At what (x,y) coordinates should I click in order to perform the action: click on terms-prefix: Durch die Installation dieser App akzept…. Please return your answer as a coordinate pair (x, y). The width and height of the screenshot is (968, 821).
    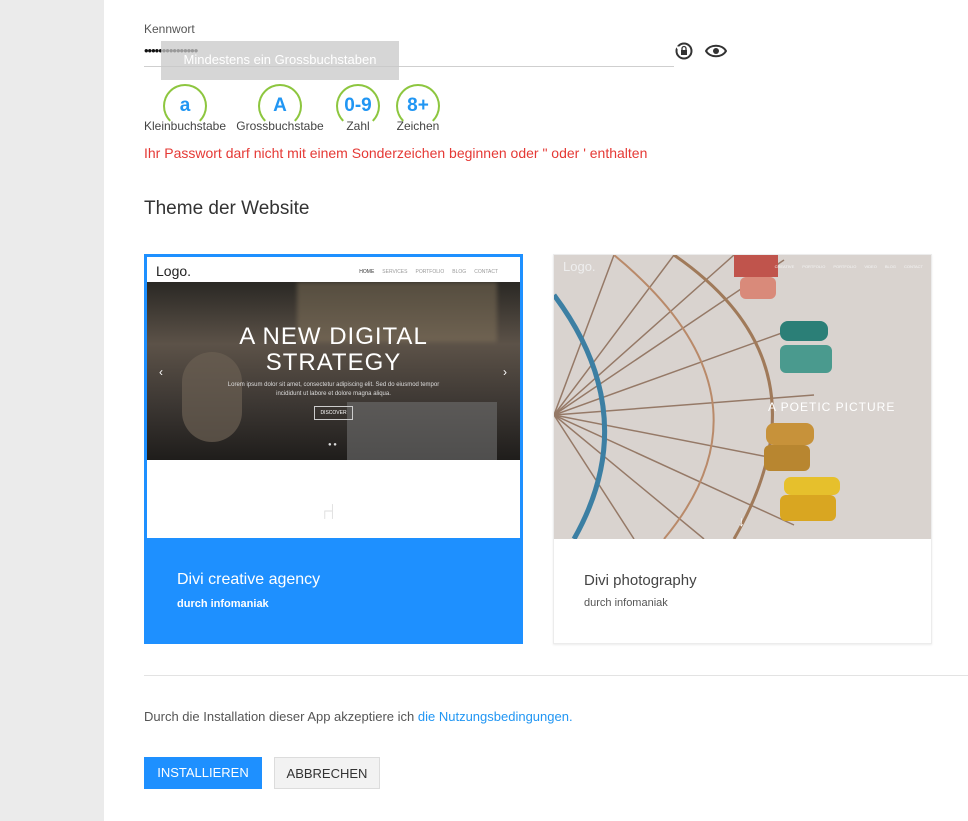
    Looking at the image, I should click on (281, 716).